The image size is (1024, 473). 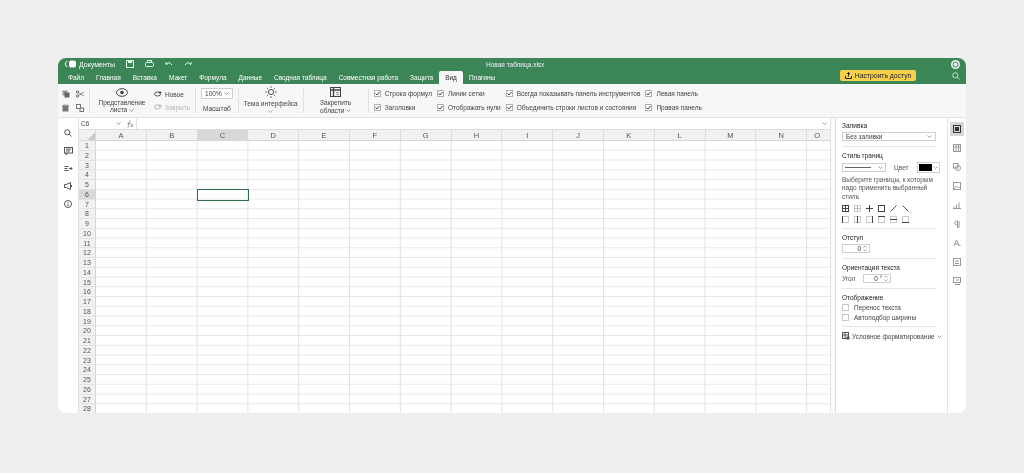 I want to click on print-icon, so click(x=150, y=64).